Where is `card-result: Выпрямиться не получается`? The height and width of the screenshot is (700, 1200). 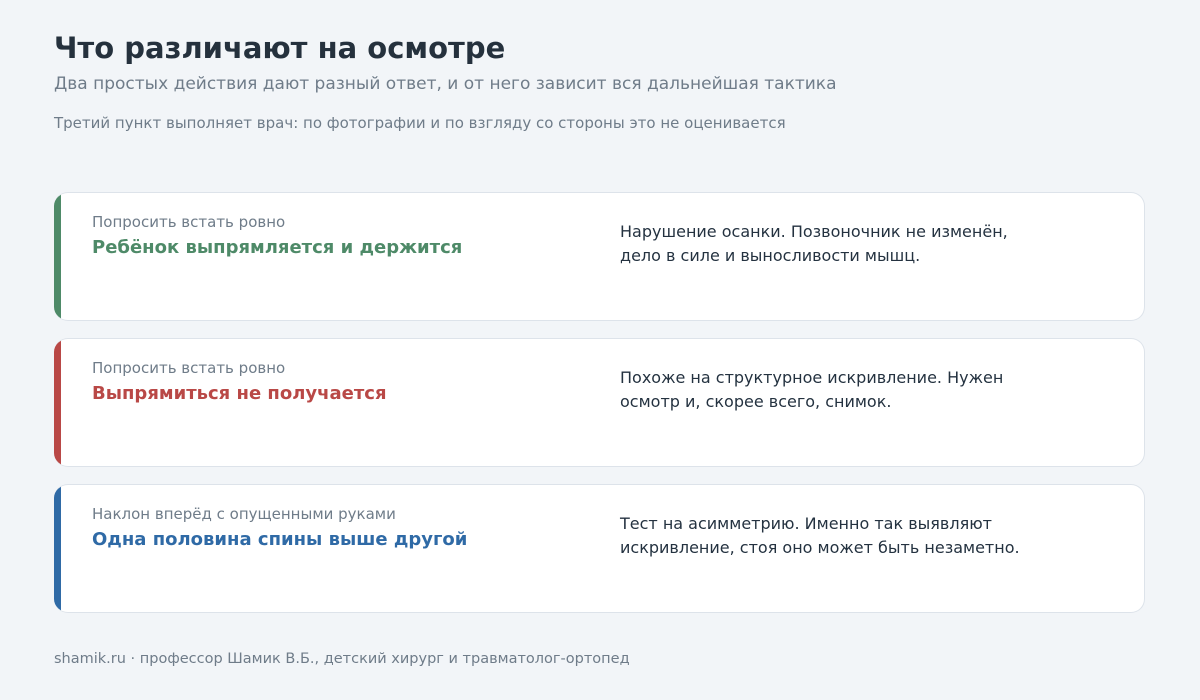 card-result: Выпрямиться не получается is located at coordinates (239, 393).